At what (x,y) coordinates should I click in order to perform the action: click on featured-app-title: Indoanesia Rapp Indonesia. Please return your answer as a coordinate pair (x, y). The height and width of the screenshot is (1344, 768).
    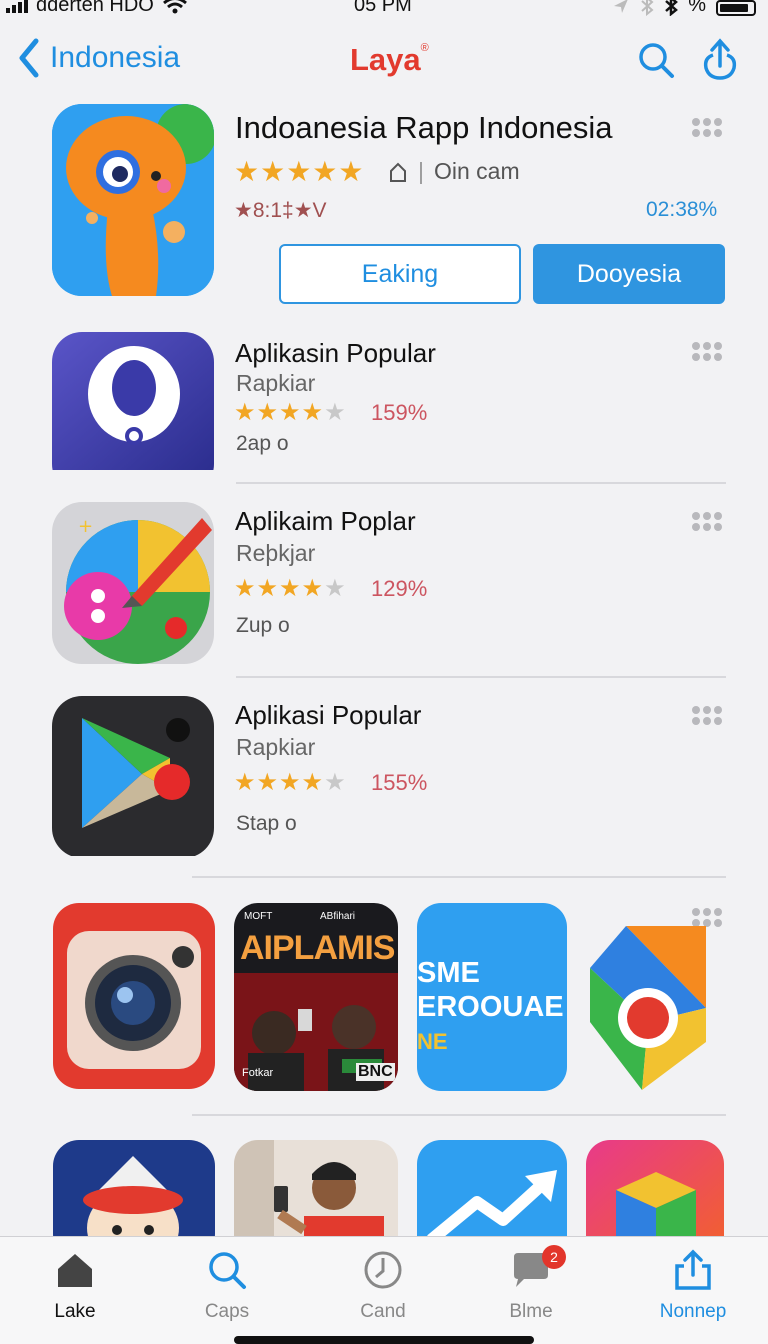
    Looking at the image, I should click on (423, 128).